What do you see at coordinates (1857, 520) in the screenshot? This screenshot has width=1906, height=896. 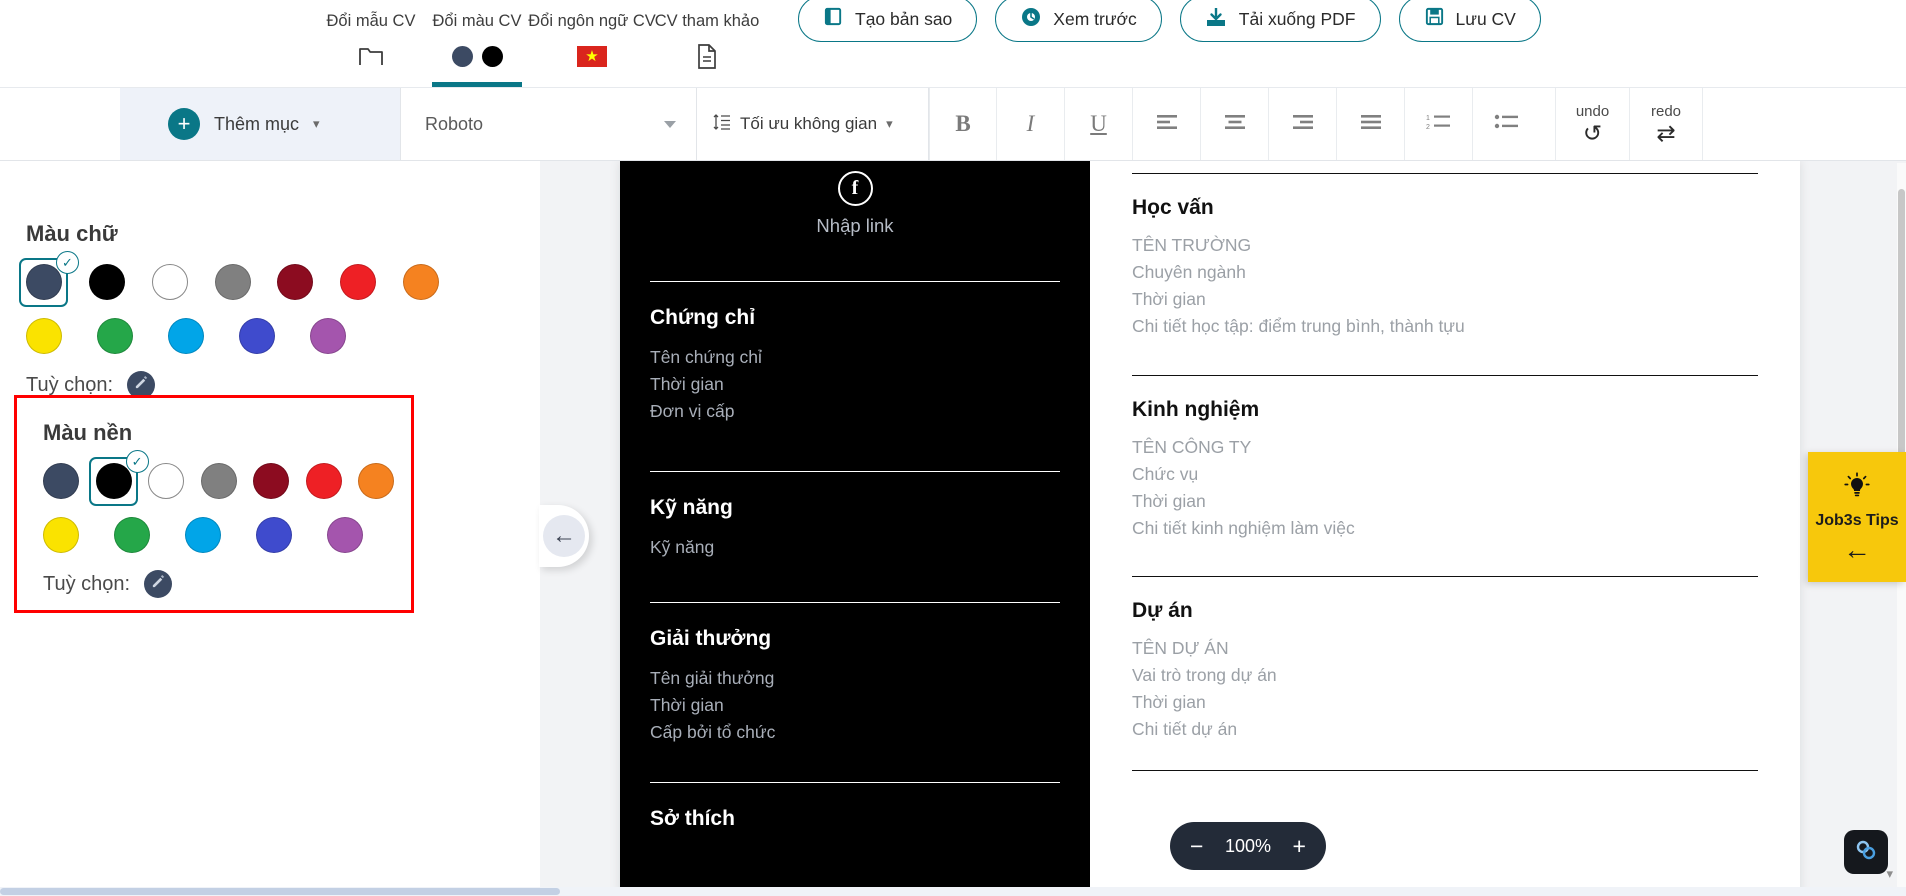 I see `job3s-tips-label: Job3s Tips` at bounding box center [1857, 520].